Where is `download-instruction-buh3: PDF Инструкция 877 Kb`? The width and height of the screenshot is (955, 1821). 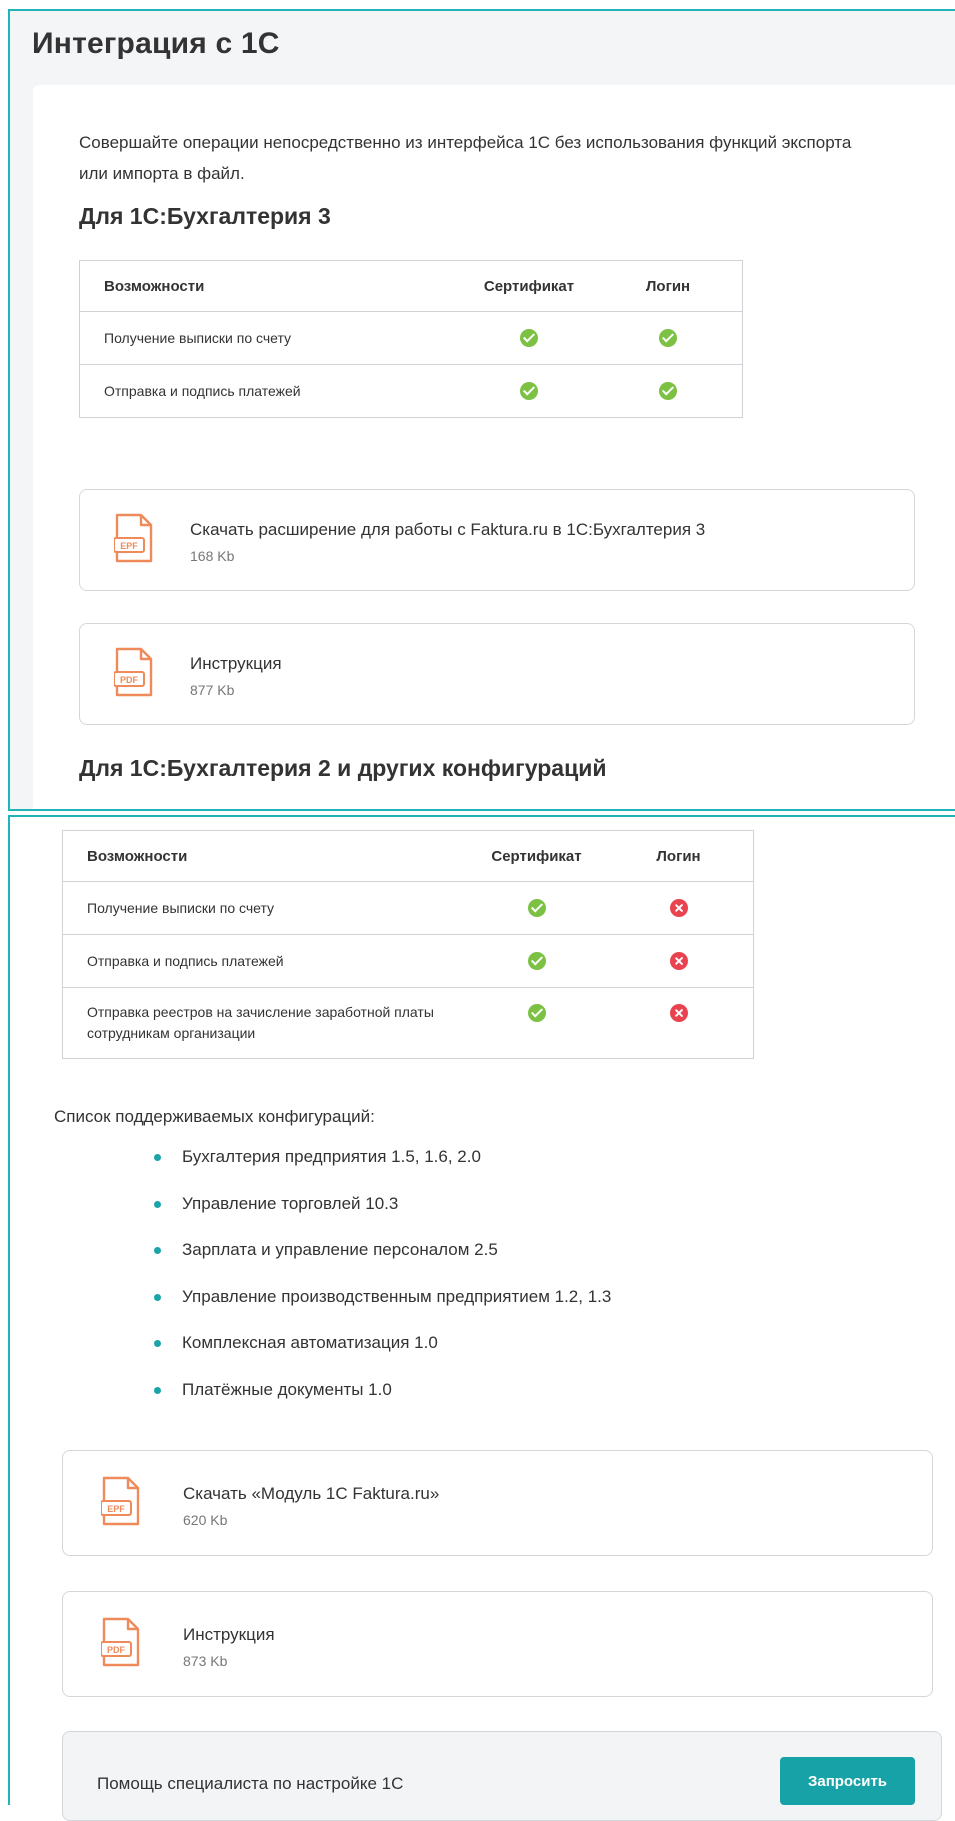
download-instruction-buh3: PDF Инструкция 877 Kb is located at coordinates (497, 674).